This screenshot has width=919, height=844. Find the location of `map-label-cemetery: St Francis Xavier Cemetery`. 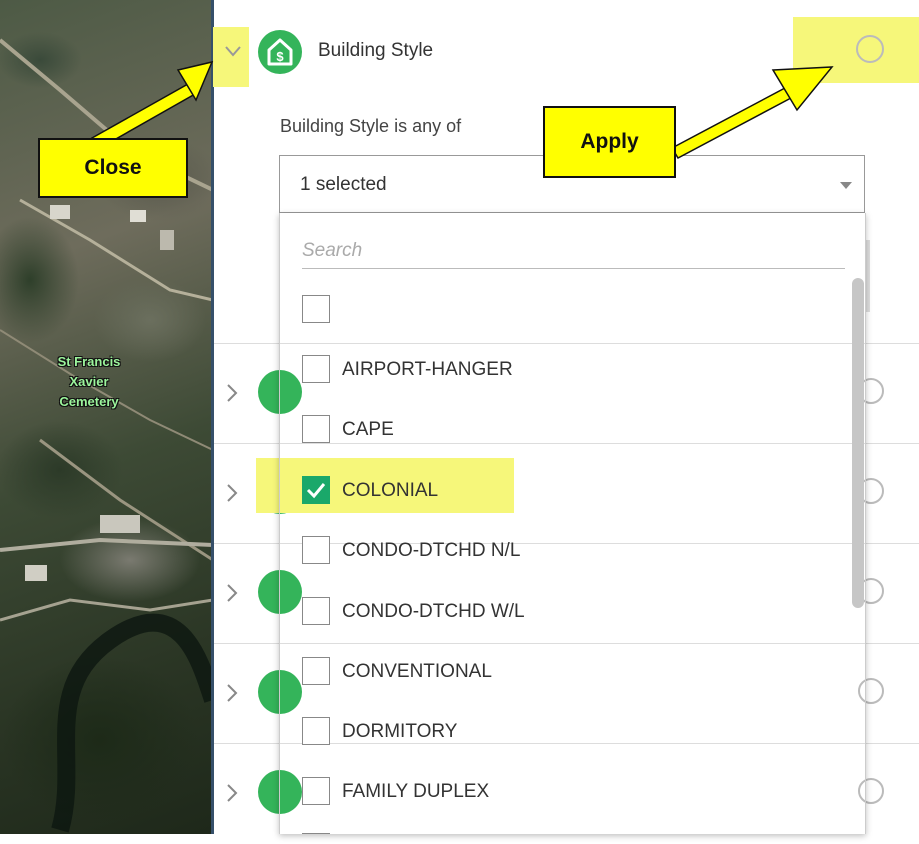

map-label-cemetery: St Francis Xavier Cemetery is located at coordinates (89, 382).